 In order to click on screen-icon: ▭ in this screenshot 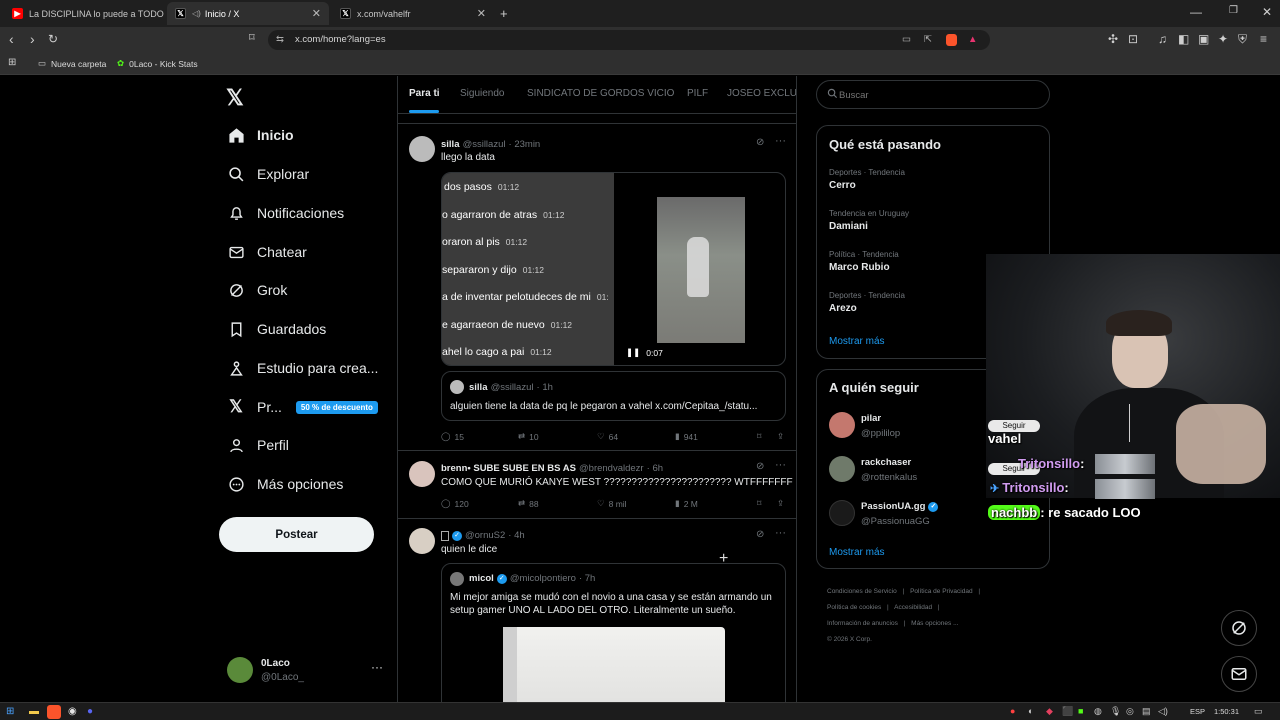, I will do `click(906, 40)`.